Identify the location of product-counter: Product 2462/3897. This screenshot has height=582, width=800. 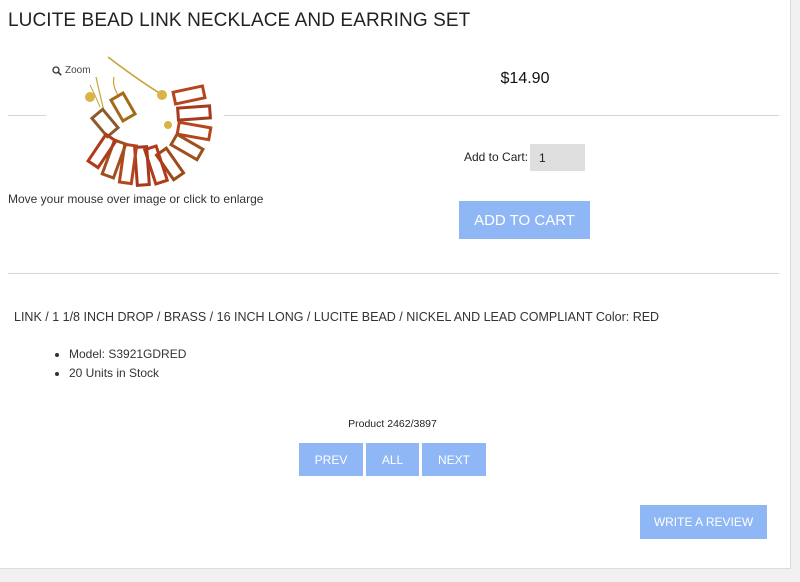
(392, 424).